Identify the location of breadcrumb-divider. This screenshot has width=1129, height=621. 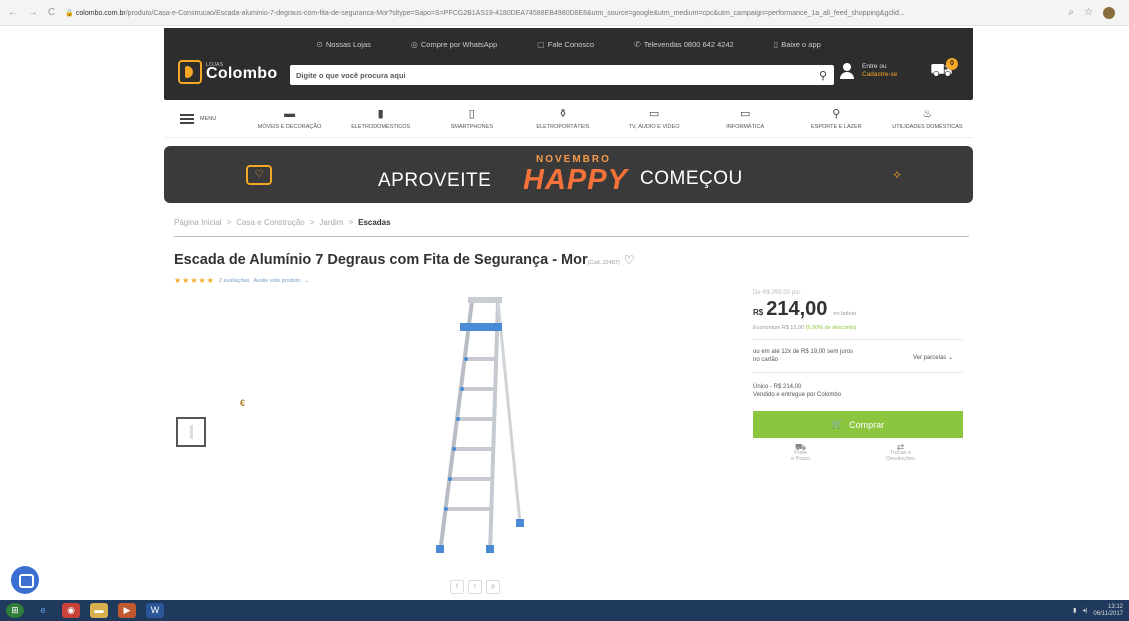
(571, 236).